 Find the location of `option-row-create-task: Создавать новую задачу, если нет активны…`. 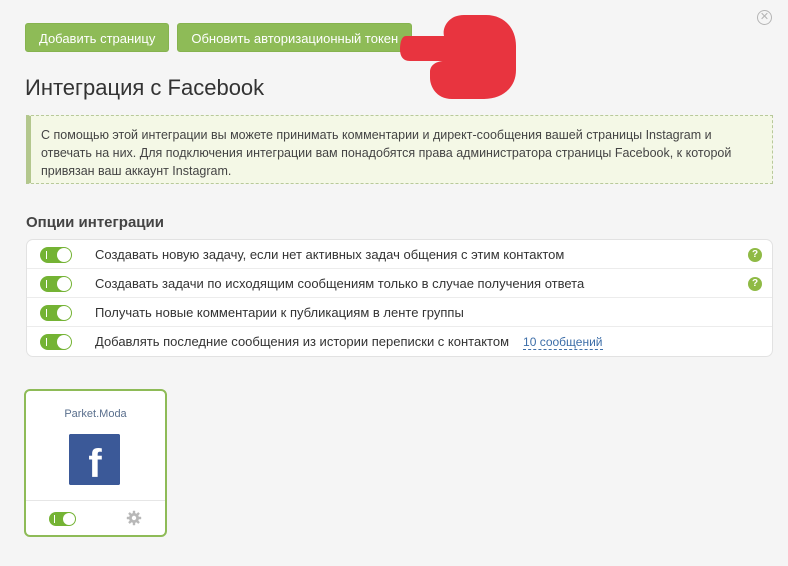

option-row-create-task: Создавать новую задачу, если нет активны… is located at coordinates (399, 254).